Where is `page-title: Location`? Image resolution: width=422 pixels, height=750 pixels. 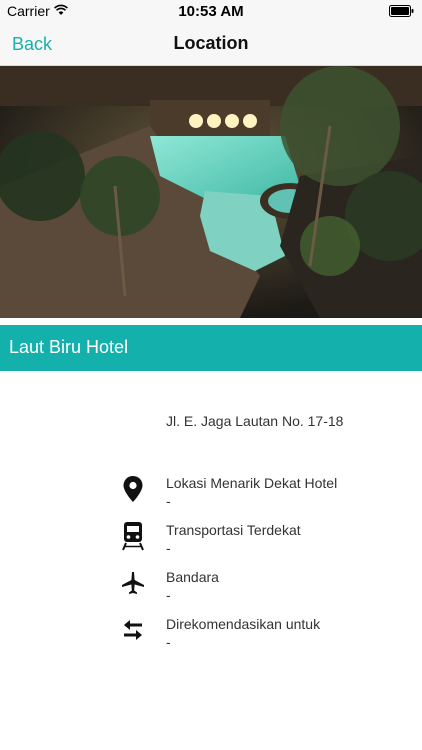
page-title: Location is located at coordinates (211, 43).